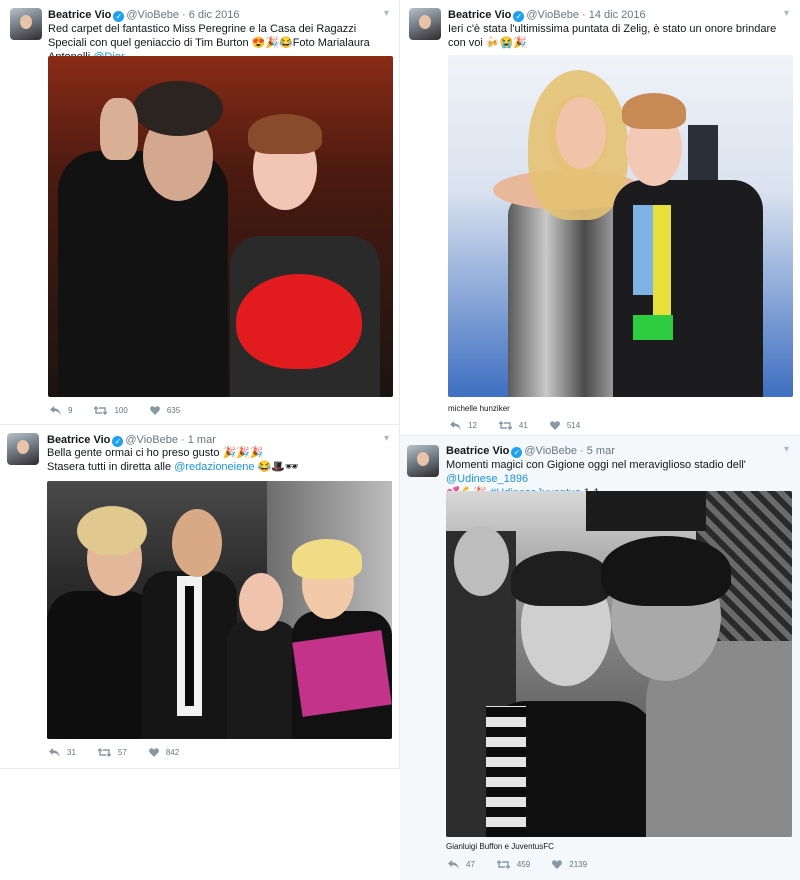 The height and width of the screenshot is (880, 800). What do you see at coordinates (461, 864) in the screenshot?
I see `reply-button: 47` at bounding box center [461, 864].